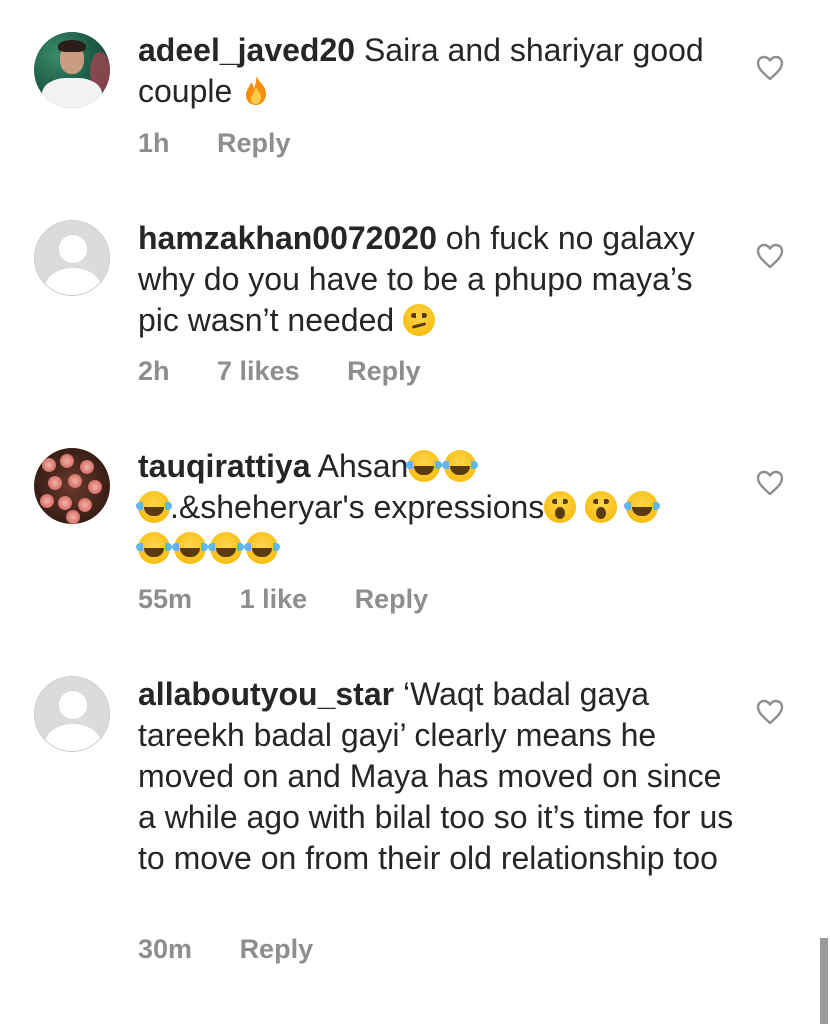  Describe the element at coordinates (258, 371) in the screenshot. I see `comment-likes: 7 likes` at that location.